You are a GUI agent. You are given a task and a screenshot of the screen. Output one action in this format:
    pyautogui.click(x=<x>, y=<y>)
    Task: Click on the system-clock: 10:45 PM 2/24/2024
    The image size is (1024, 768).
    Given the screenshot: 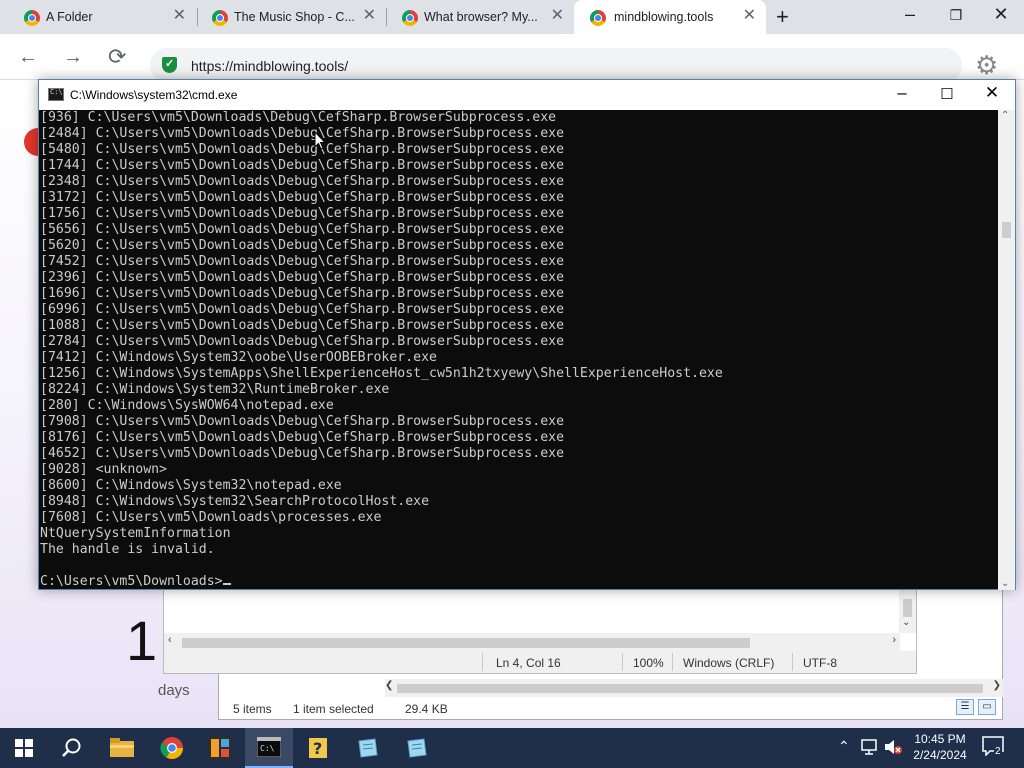 What is the action you would take?
    pyautogui.click(x=940, y=747)
    